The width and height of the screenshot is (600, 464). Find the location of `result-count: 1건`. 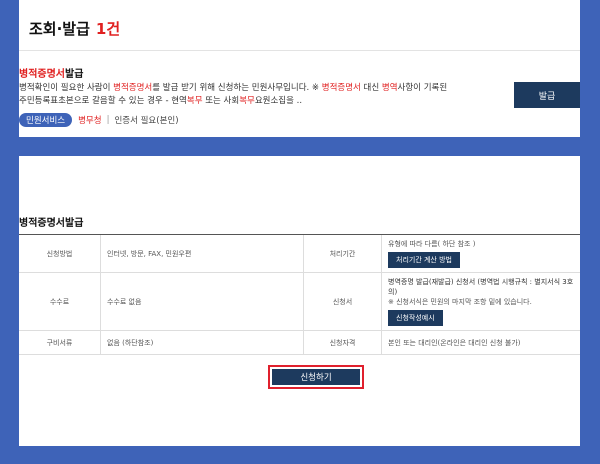

result-count: 1건 is located at coordinates (108, 29).